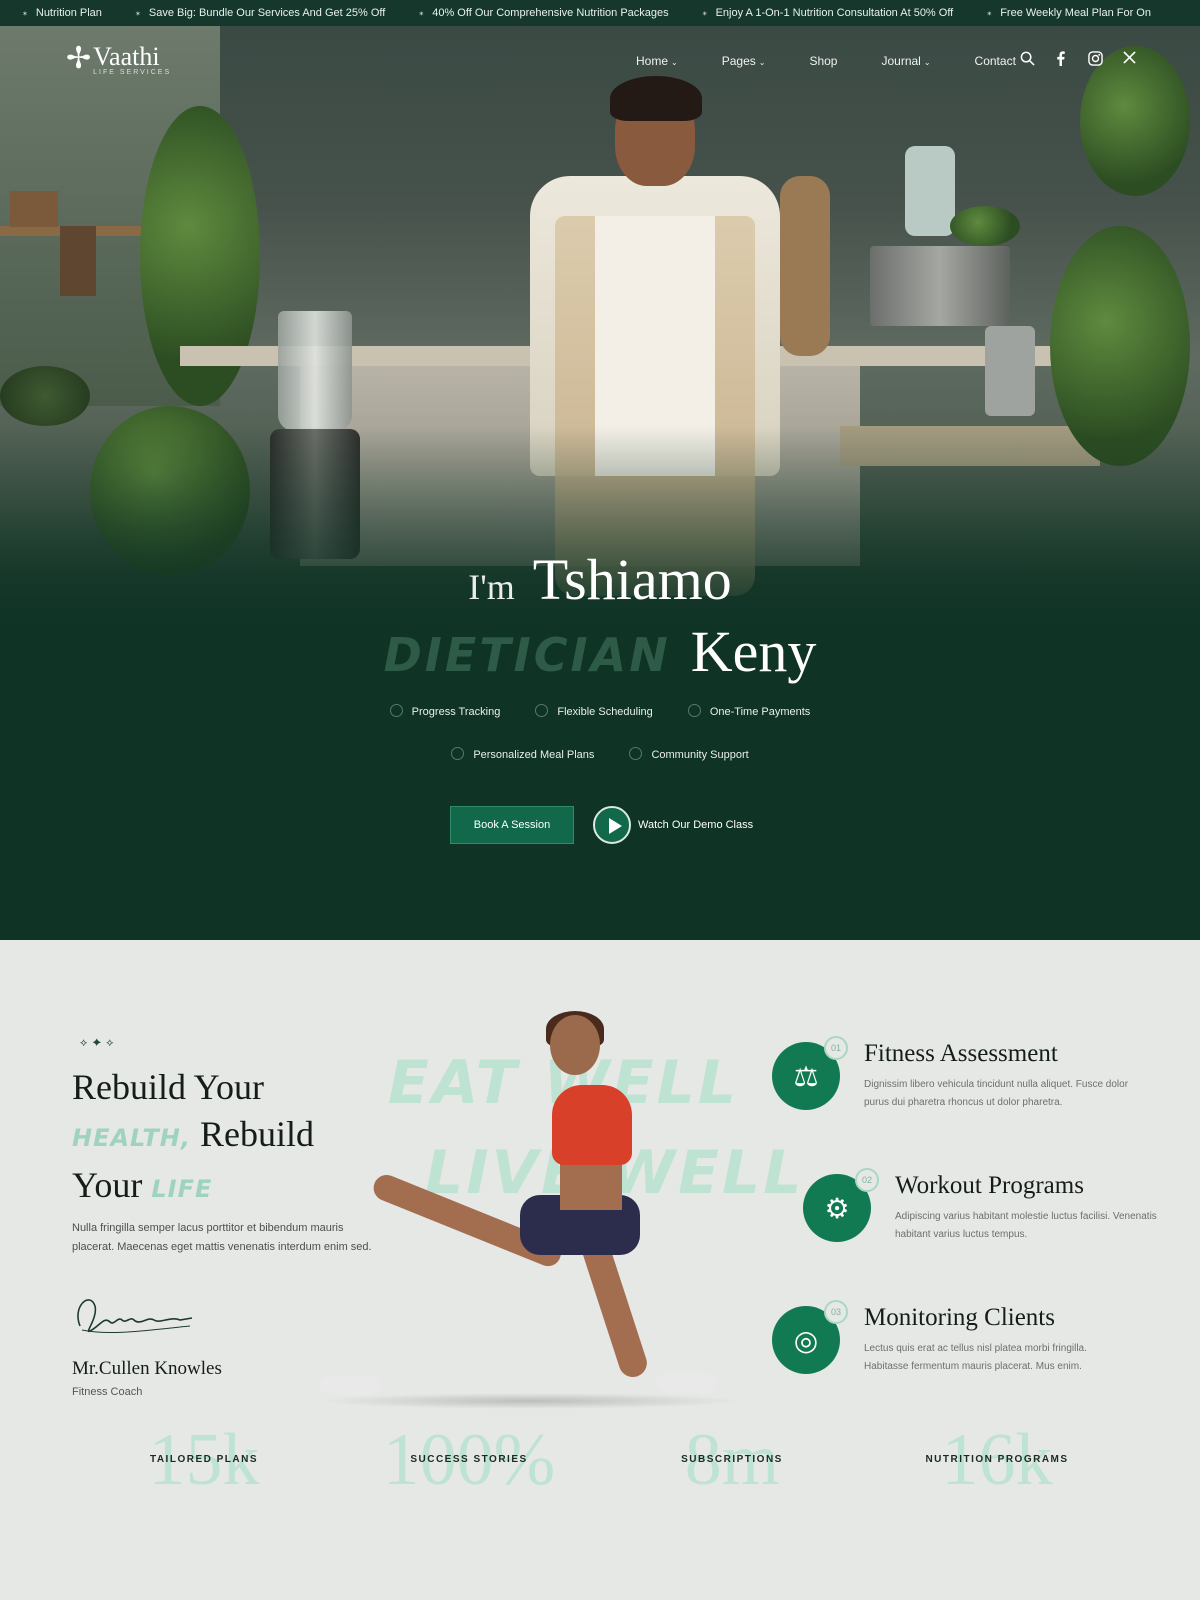 This screenshot has height=1600, width=1200. Describe the element at coordinates (62, 13) in the screenshot. I see `ticker-item: Nutrition Plan` at that location.